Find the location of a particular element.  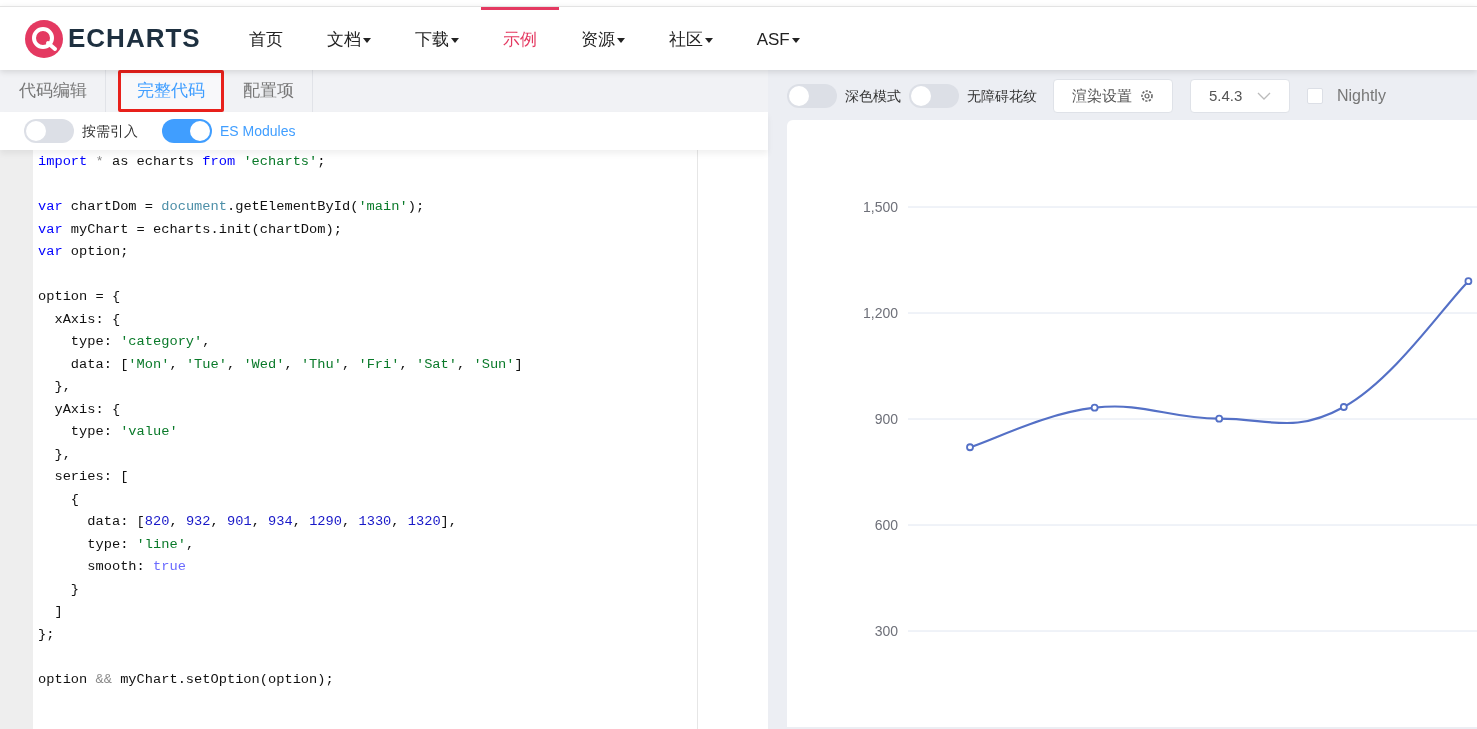

settings-icon is located at coordinates (1147, 96).